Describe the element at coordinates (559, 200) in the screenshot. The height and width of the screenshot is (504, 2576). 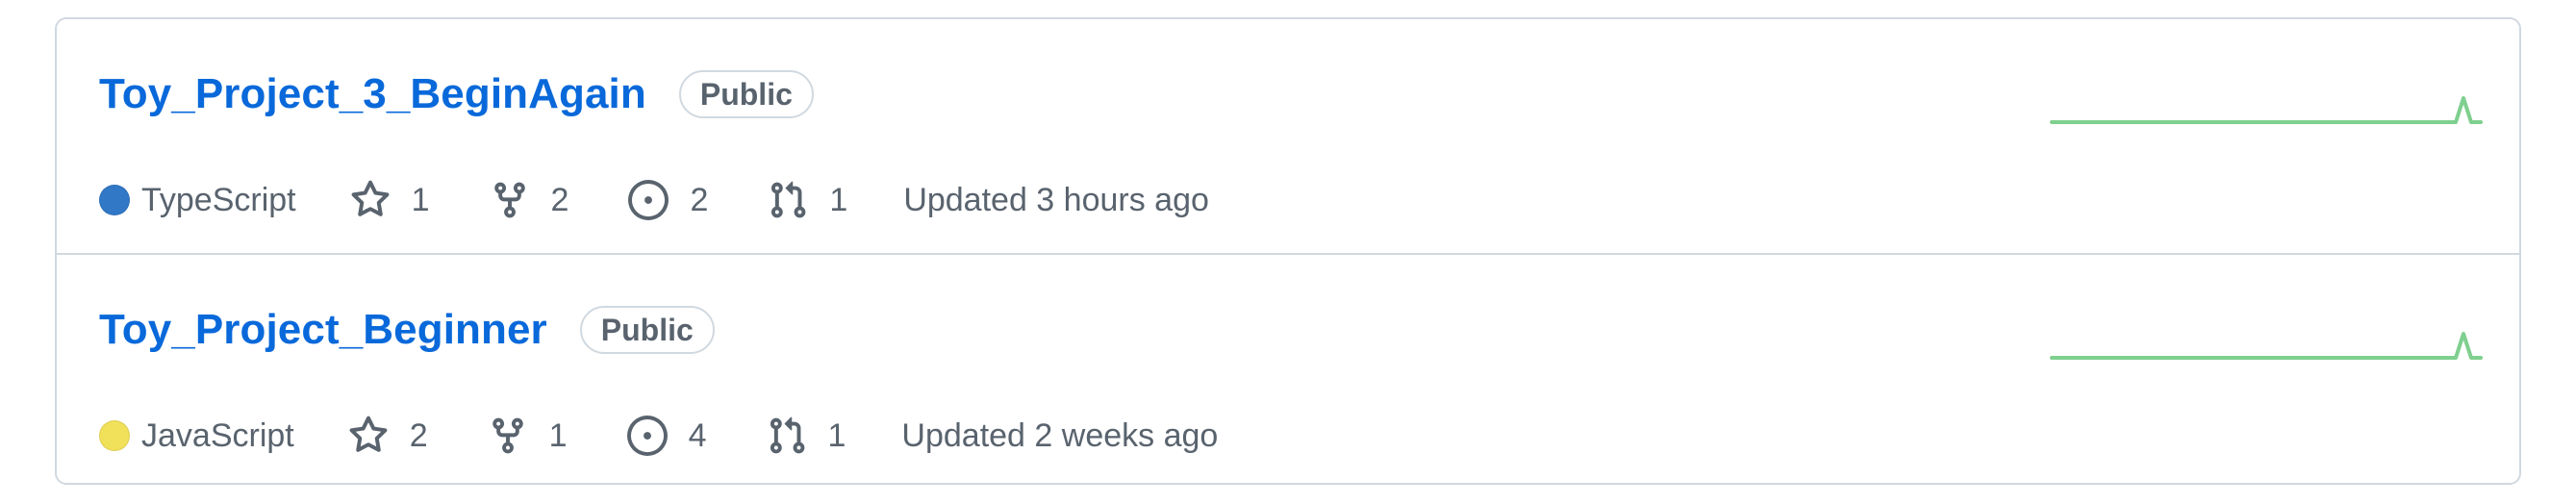
I see `fork-count: 2` at that location.